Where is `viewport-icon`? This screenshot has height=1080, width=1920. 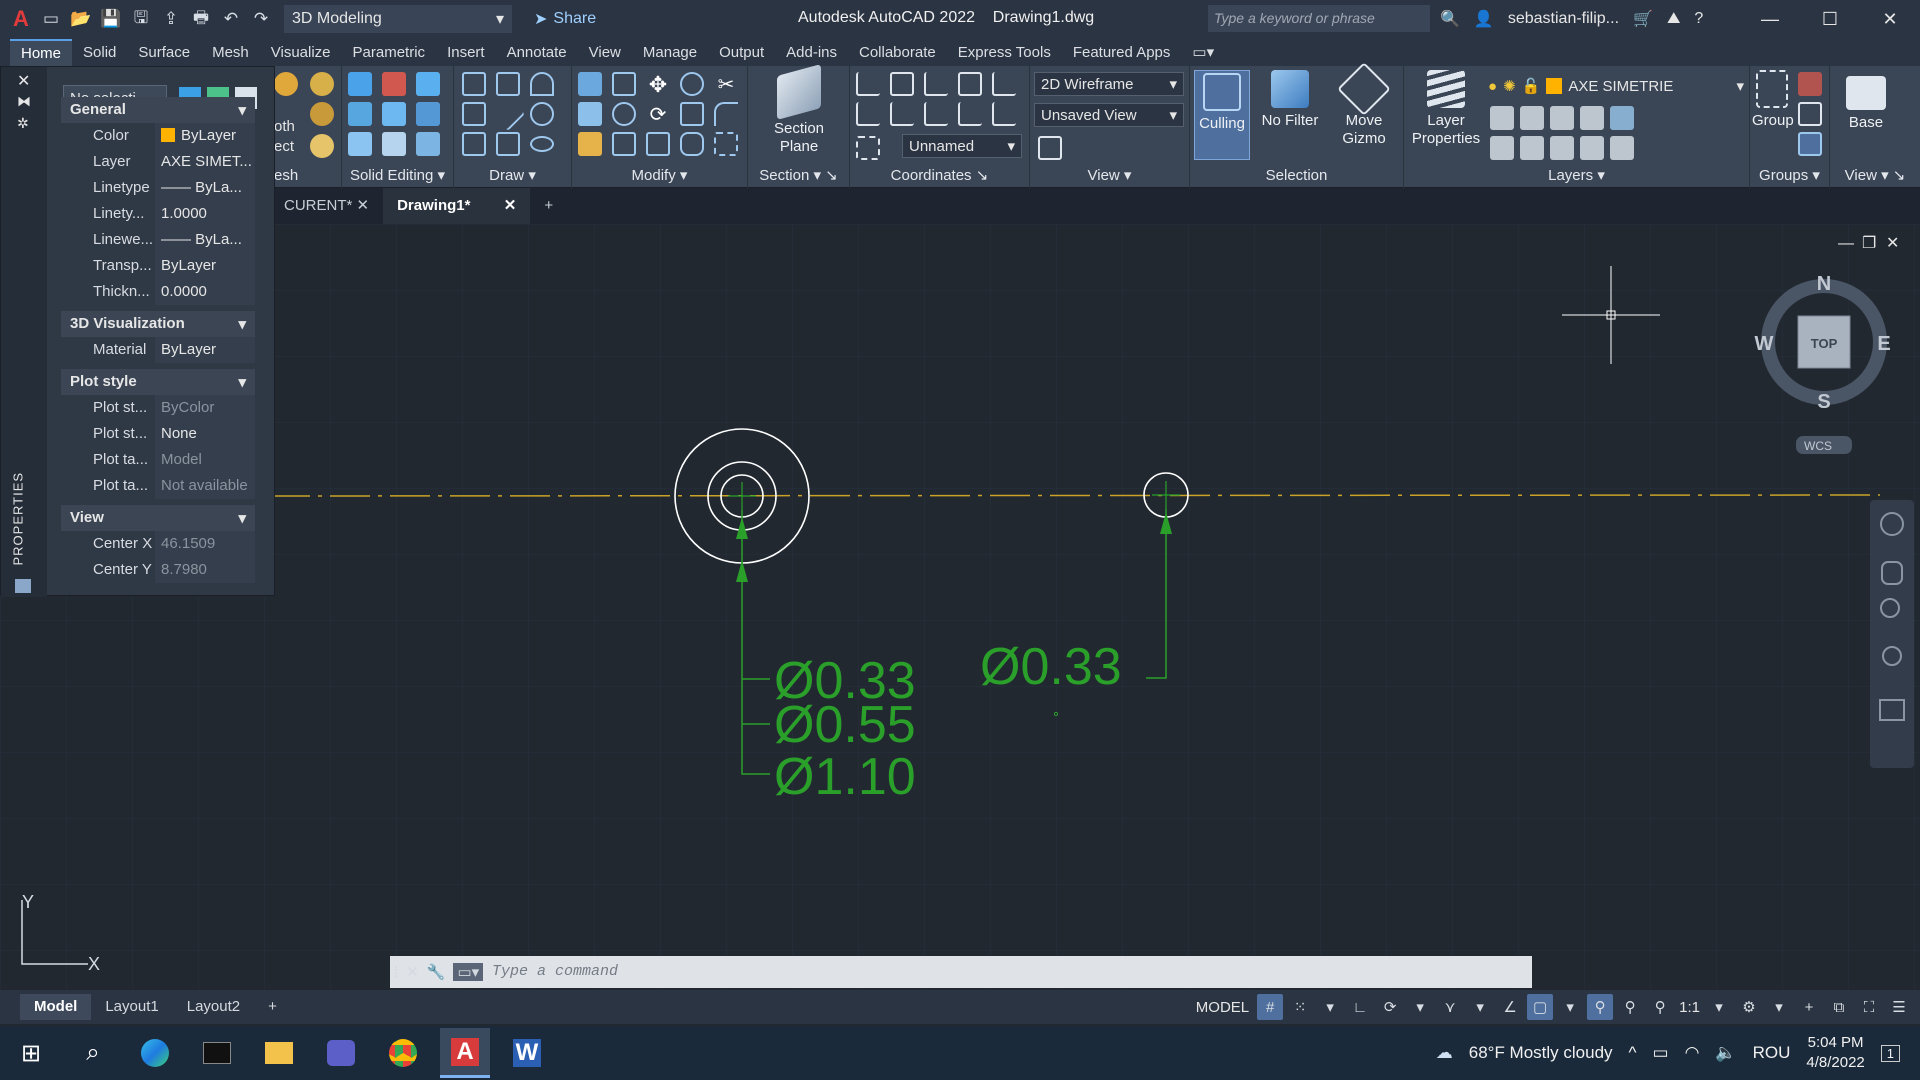 viewport-icon is located at coordinates (1050, 148).